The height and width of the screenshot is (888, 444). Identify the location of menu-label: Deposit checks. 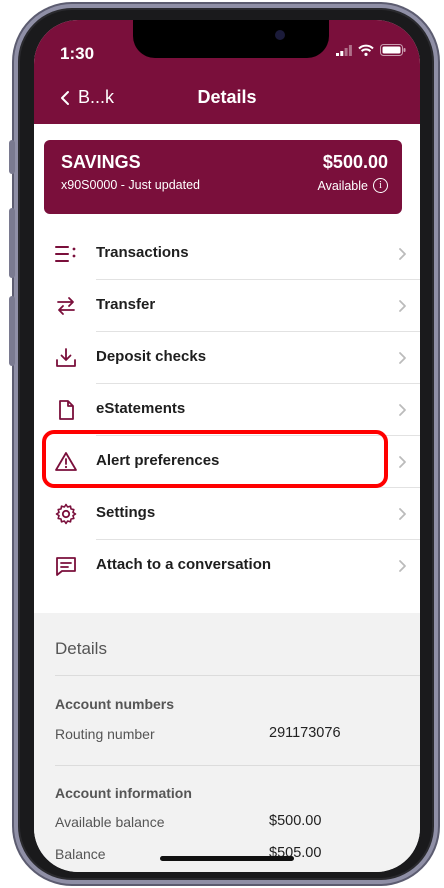
(151, 356).